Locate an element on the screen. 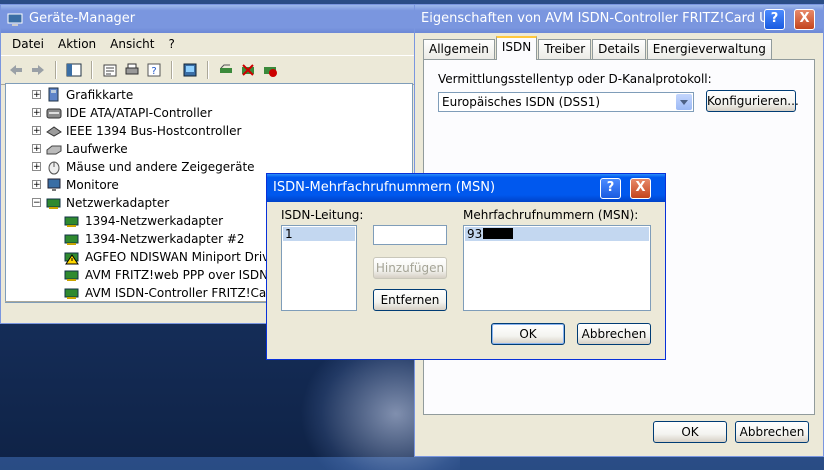  tab-details: Details is located at coordinates (619, 49).